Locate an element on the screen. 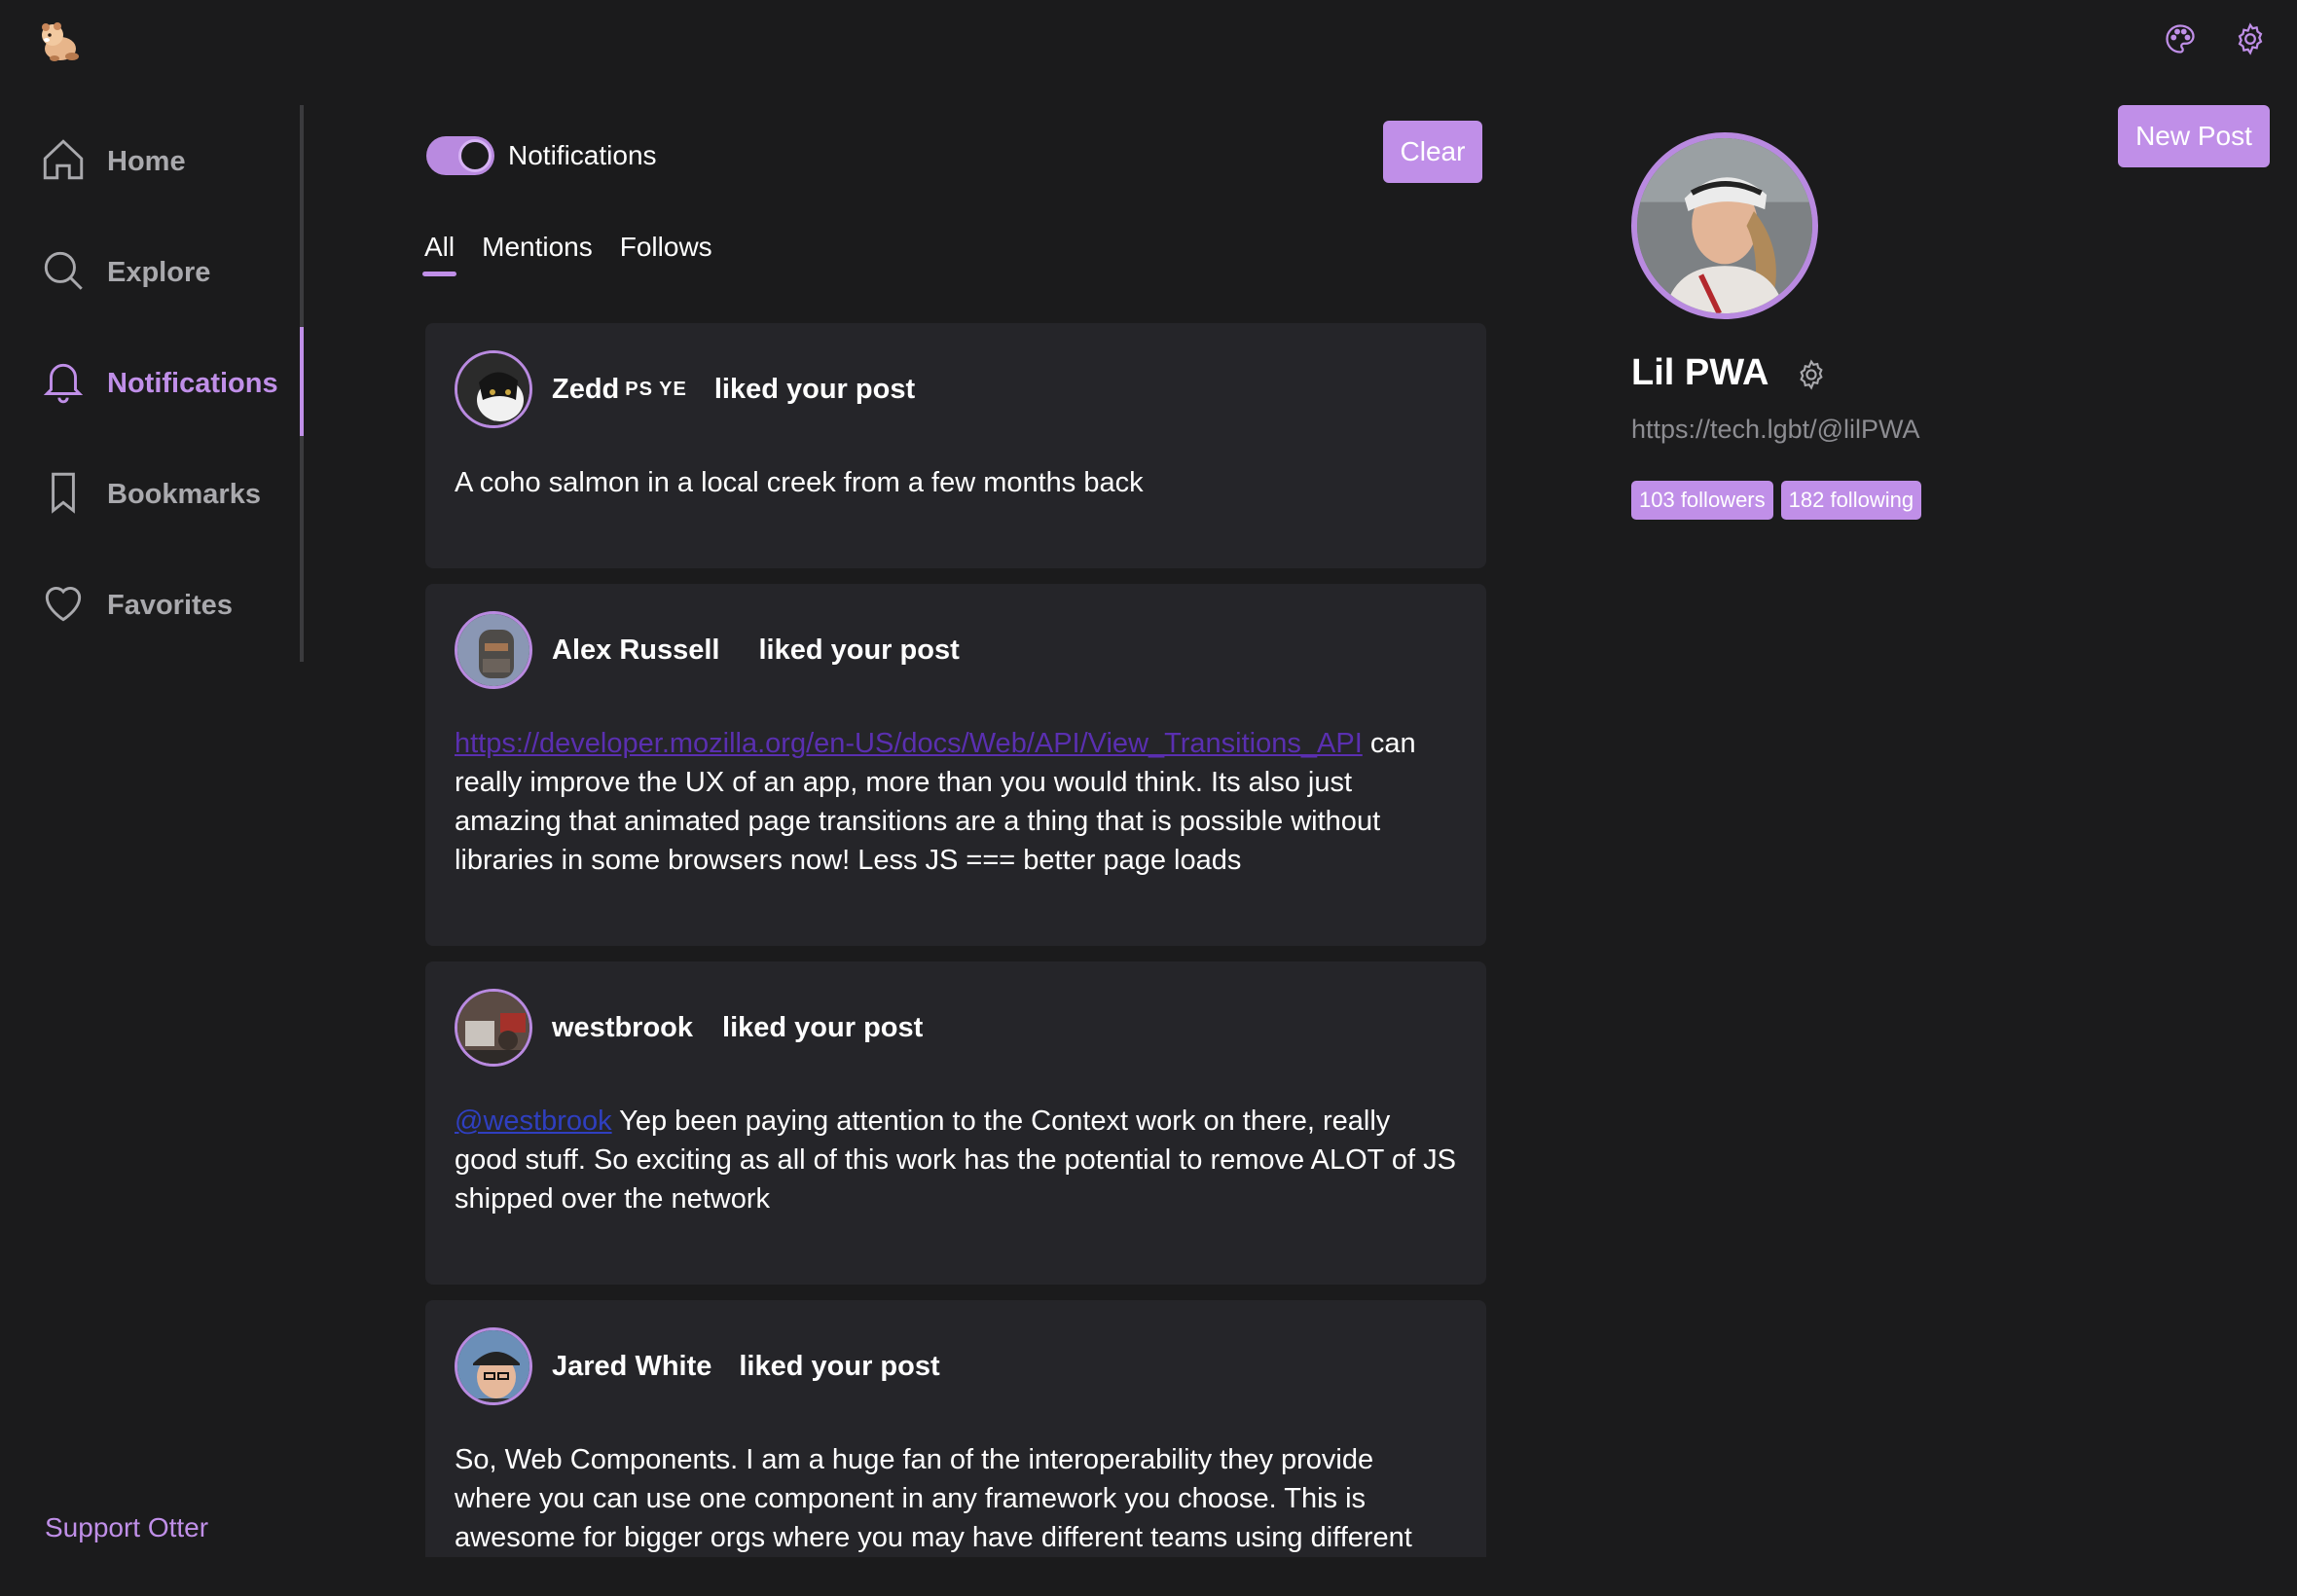  search-icon is located at coordinates (63, 273).